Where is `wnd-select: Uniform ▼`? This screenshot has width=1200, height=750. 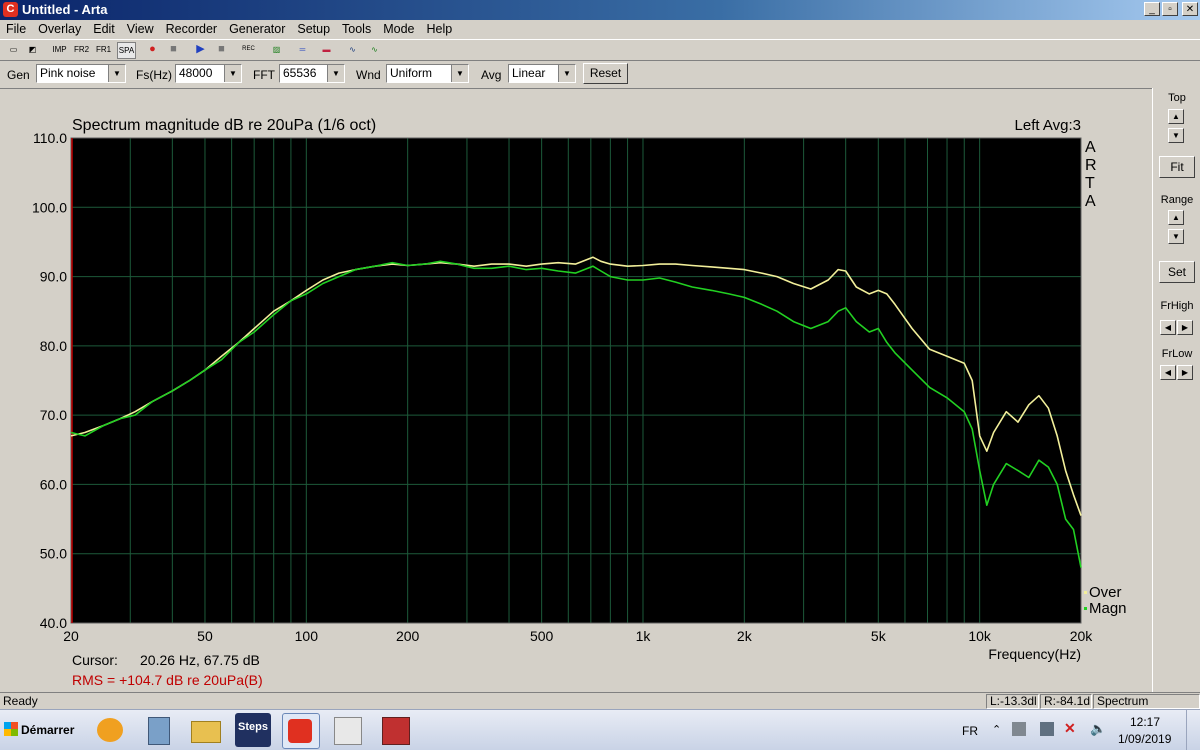
wnd-select: Uniform ▼ is located at coordinates (427, 73).